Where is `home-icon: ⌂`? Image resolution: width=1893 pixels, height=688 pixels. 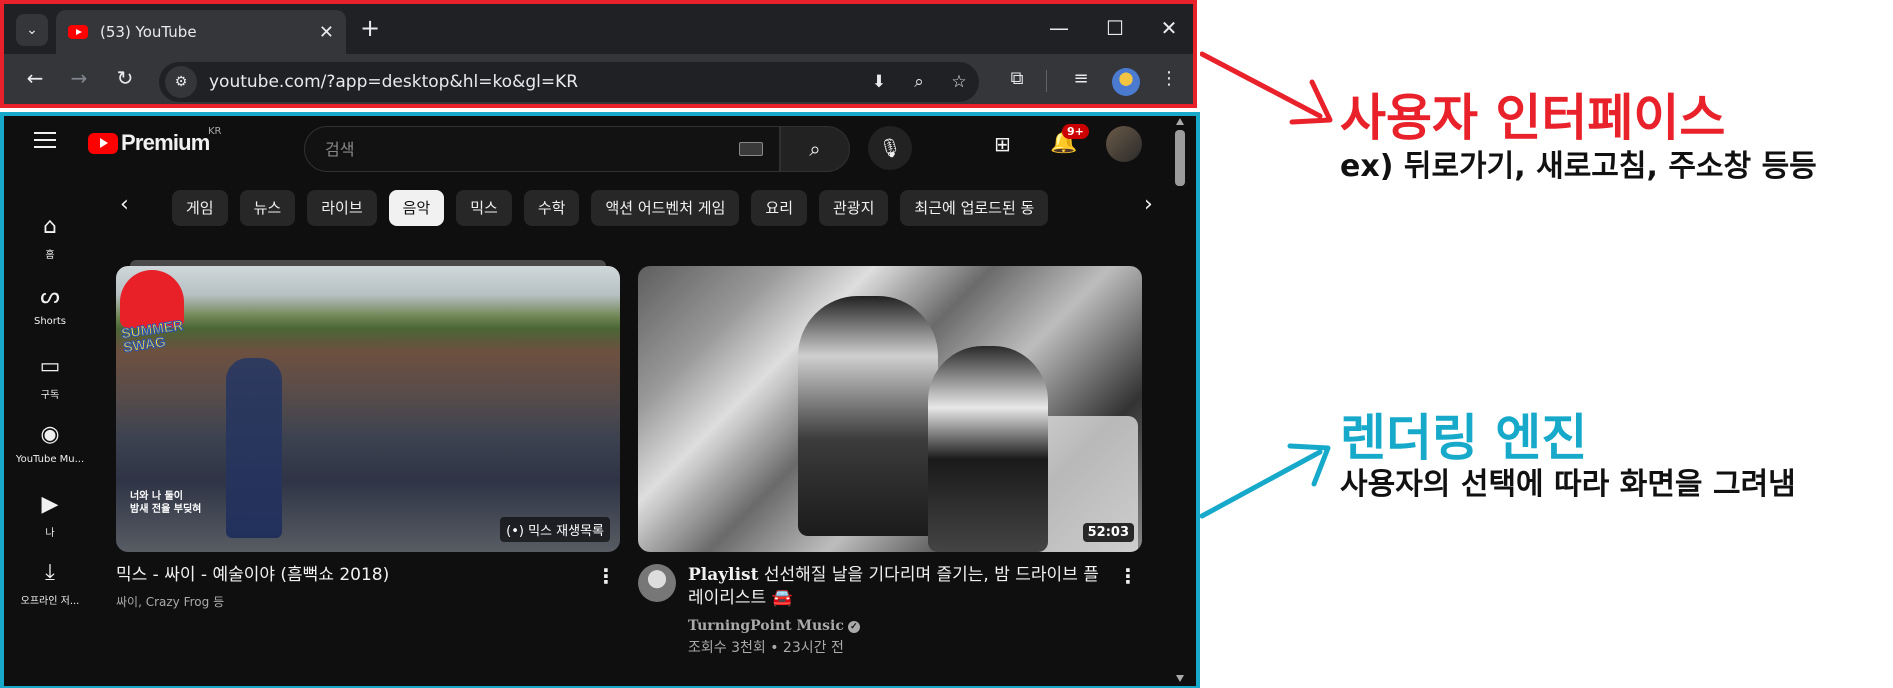 home-icon: ⌂ is located at coordinates (50, 226).